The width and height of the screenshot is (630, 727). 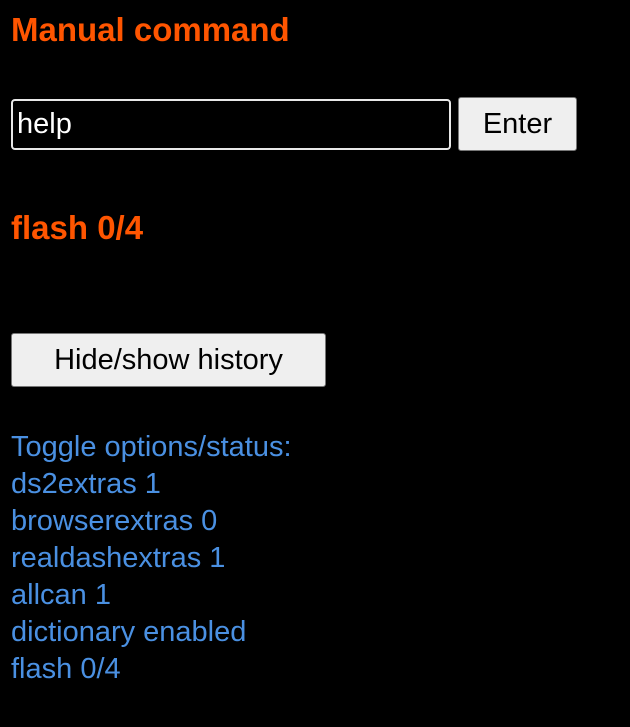 I want to click on command-input, so click(x=231, y=124).